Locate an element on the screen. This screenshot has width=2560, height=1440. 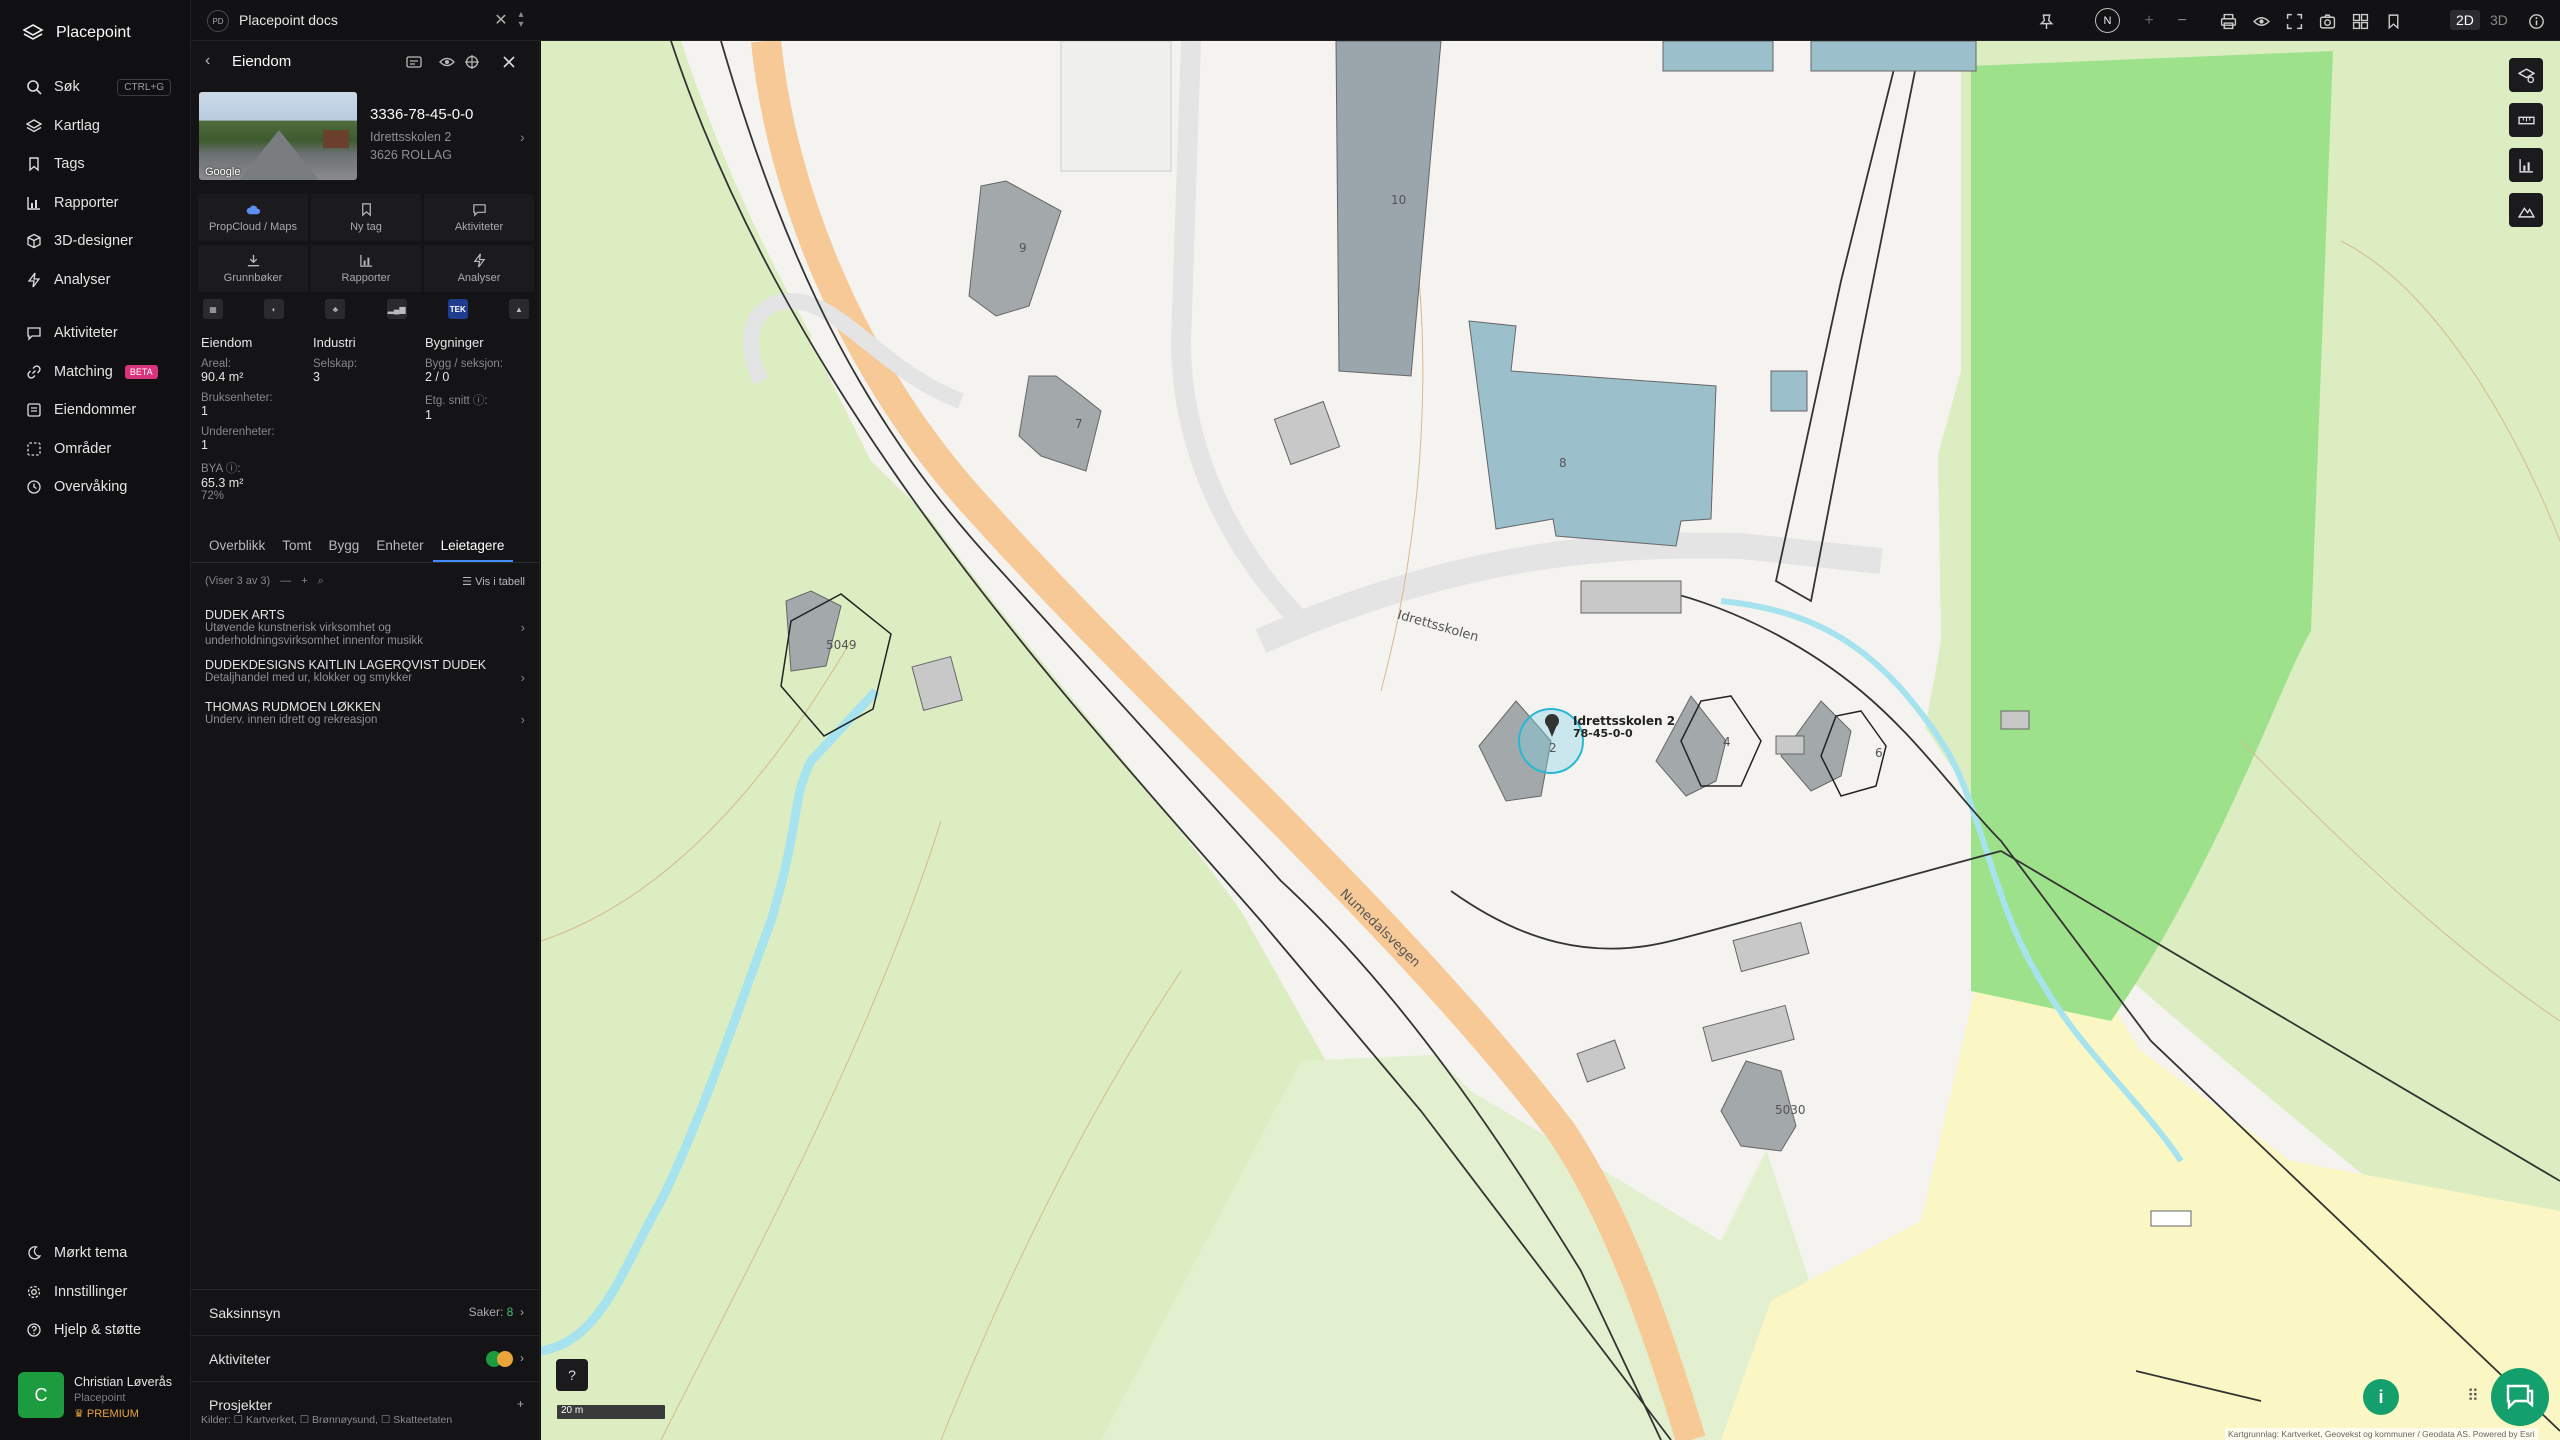
list-count: (Viser 3 av 3) is located at coordinates (238, 581).